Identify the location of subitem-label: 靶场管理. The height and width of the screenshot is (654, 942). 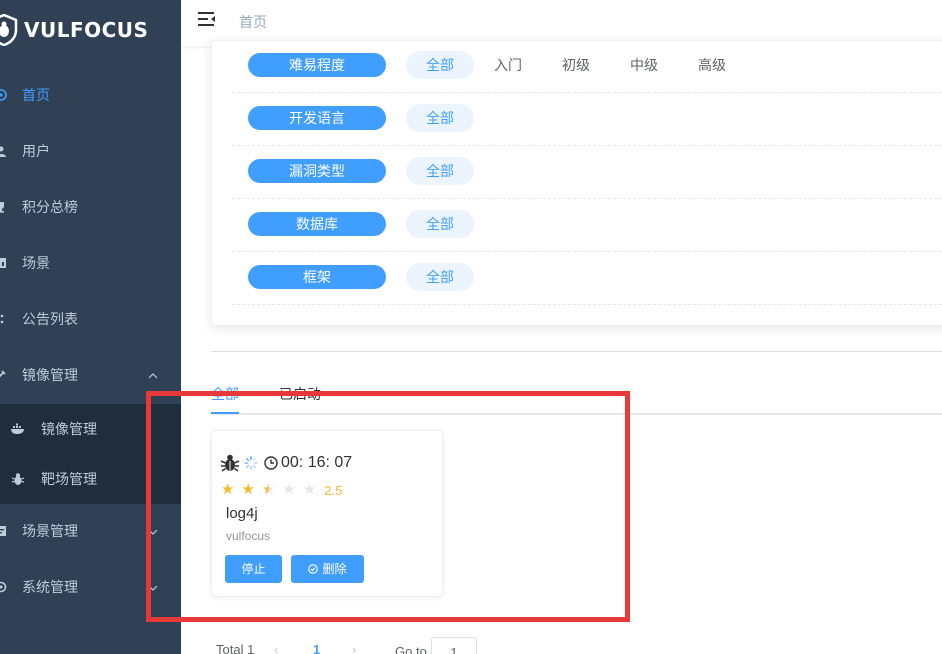
(69, 479).